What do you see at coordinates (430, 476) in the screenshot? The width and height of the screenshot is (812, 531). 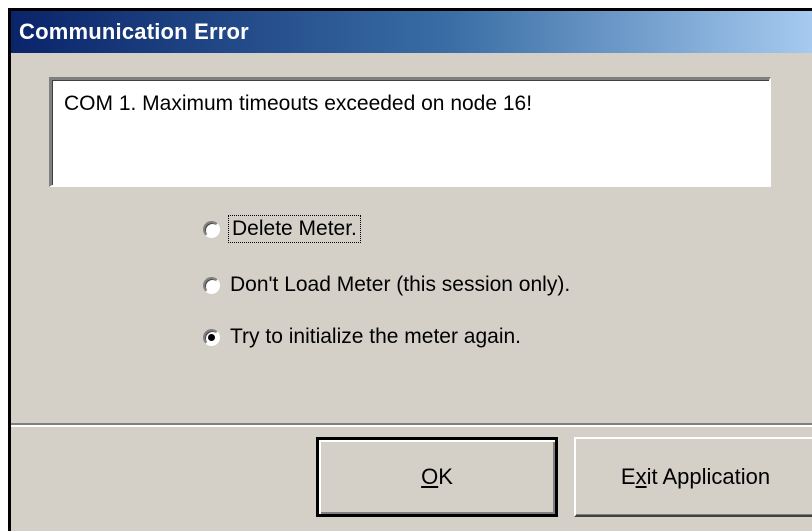 I see `ok-mnemonic: O` at bounding box center [430, 476].